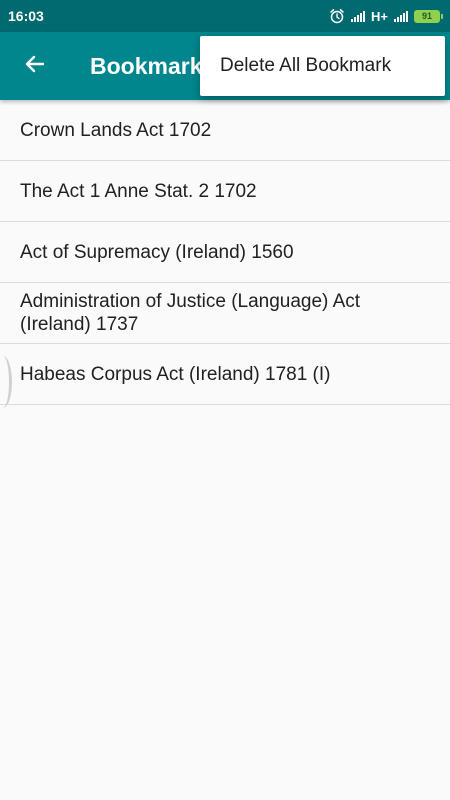  I want to click on battery-icon: 91, so click(428, 16).